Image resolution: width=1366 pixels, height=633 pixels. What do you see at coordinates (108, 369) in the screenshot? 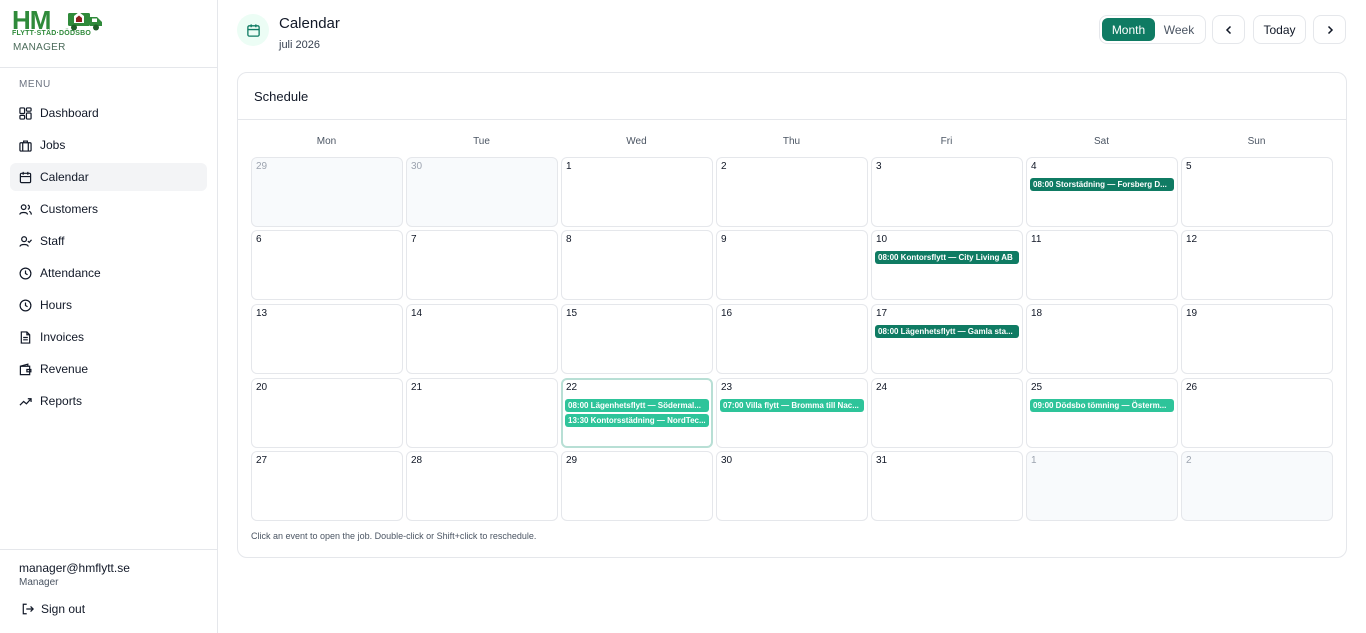
I see `sidebar-item-revenue: Revenue` at bounding box center [108, 369].